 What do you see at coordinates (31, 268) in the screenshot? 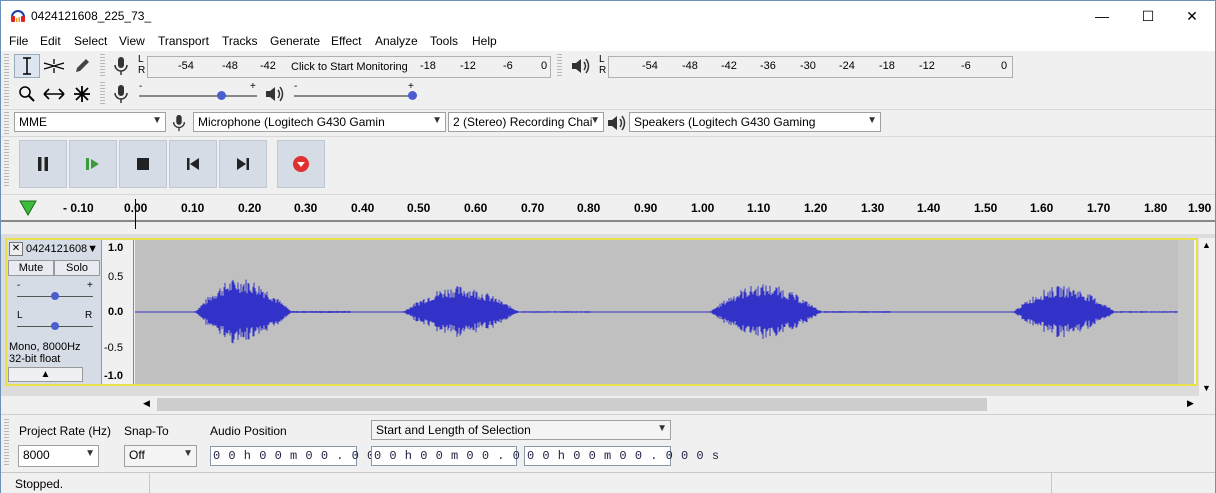
I see `mute-button: Mute` at bounding box center [31, 268].